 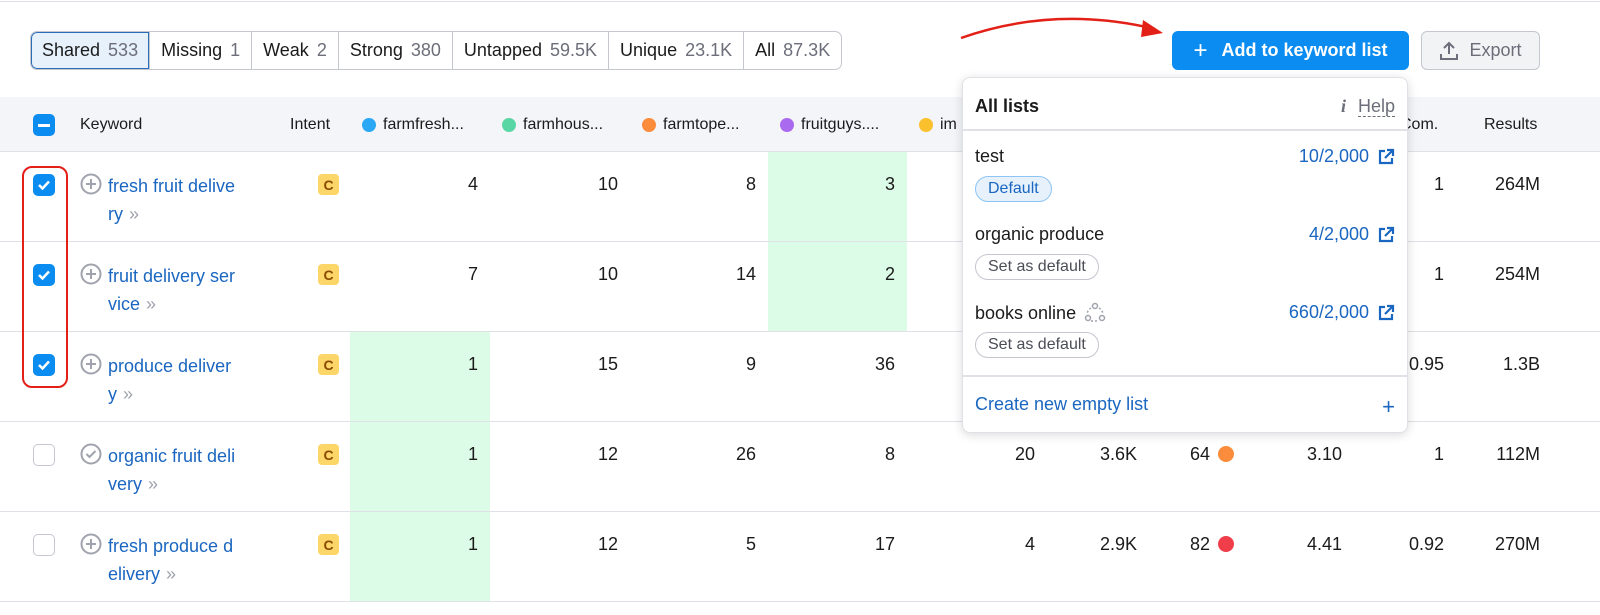 I want to click on competitor-position: 36, so click(x=884, y=364).